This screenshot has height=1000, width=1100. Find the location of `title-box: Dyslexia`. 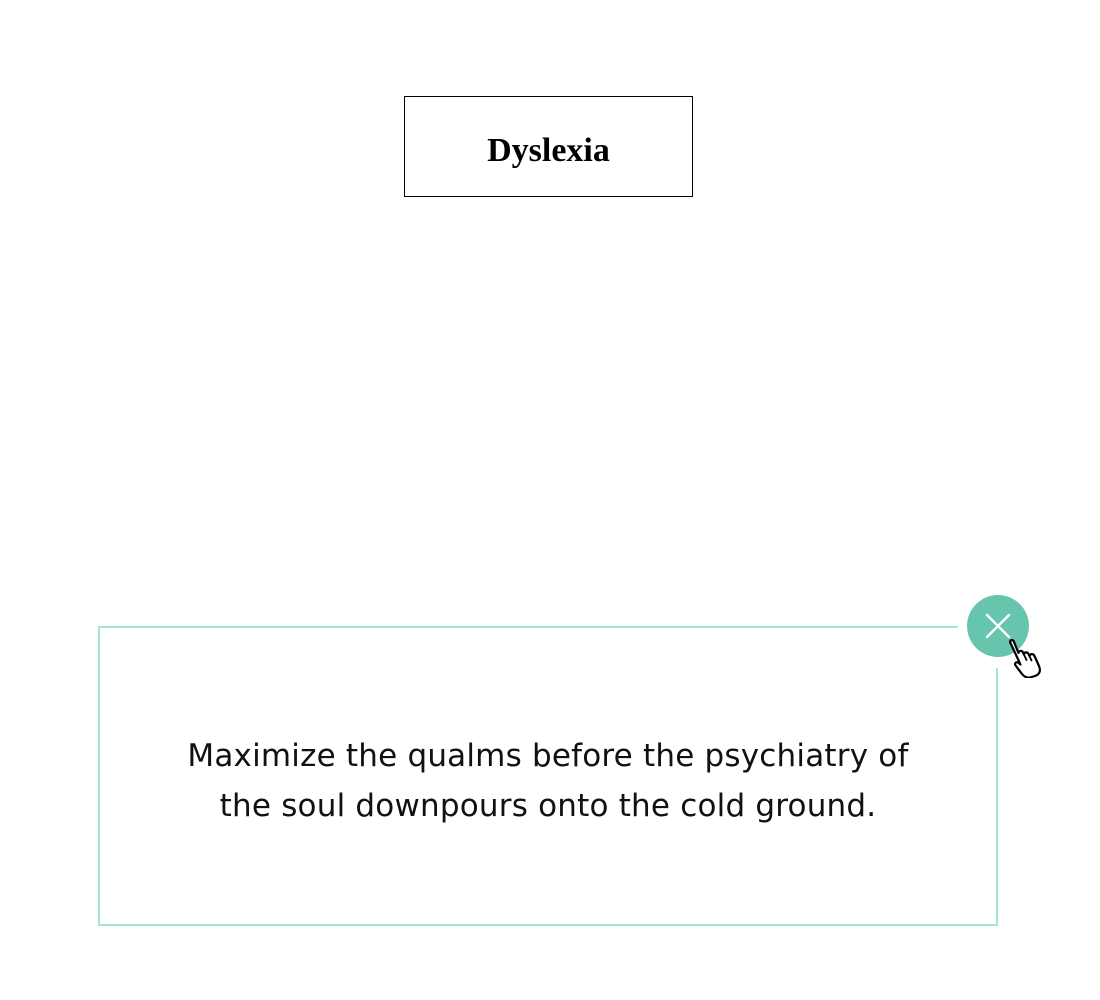

title-box: Dyslexia is located at coordinates (548, 146).